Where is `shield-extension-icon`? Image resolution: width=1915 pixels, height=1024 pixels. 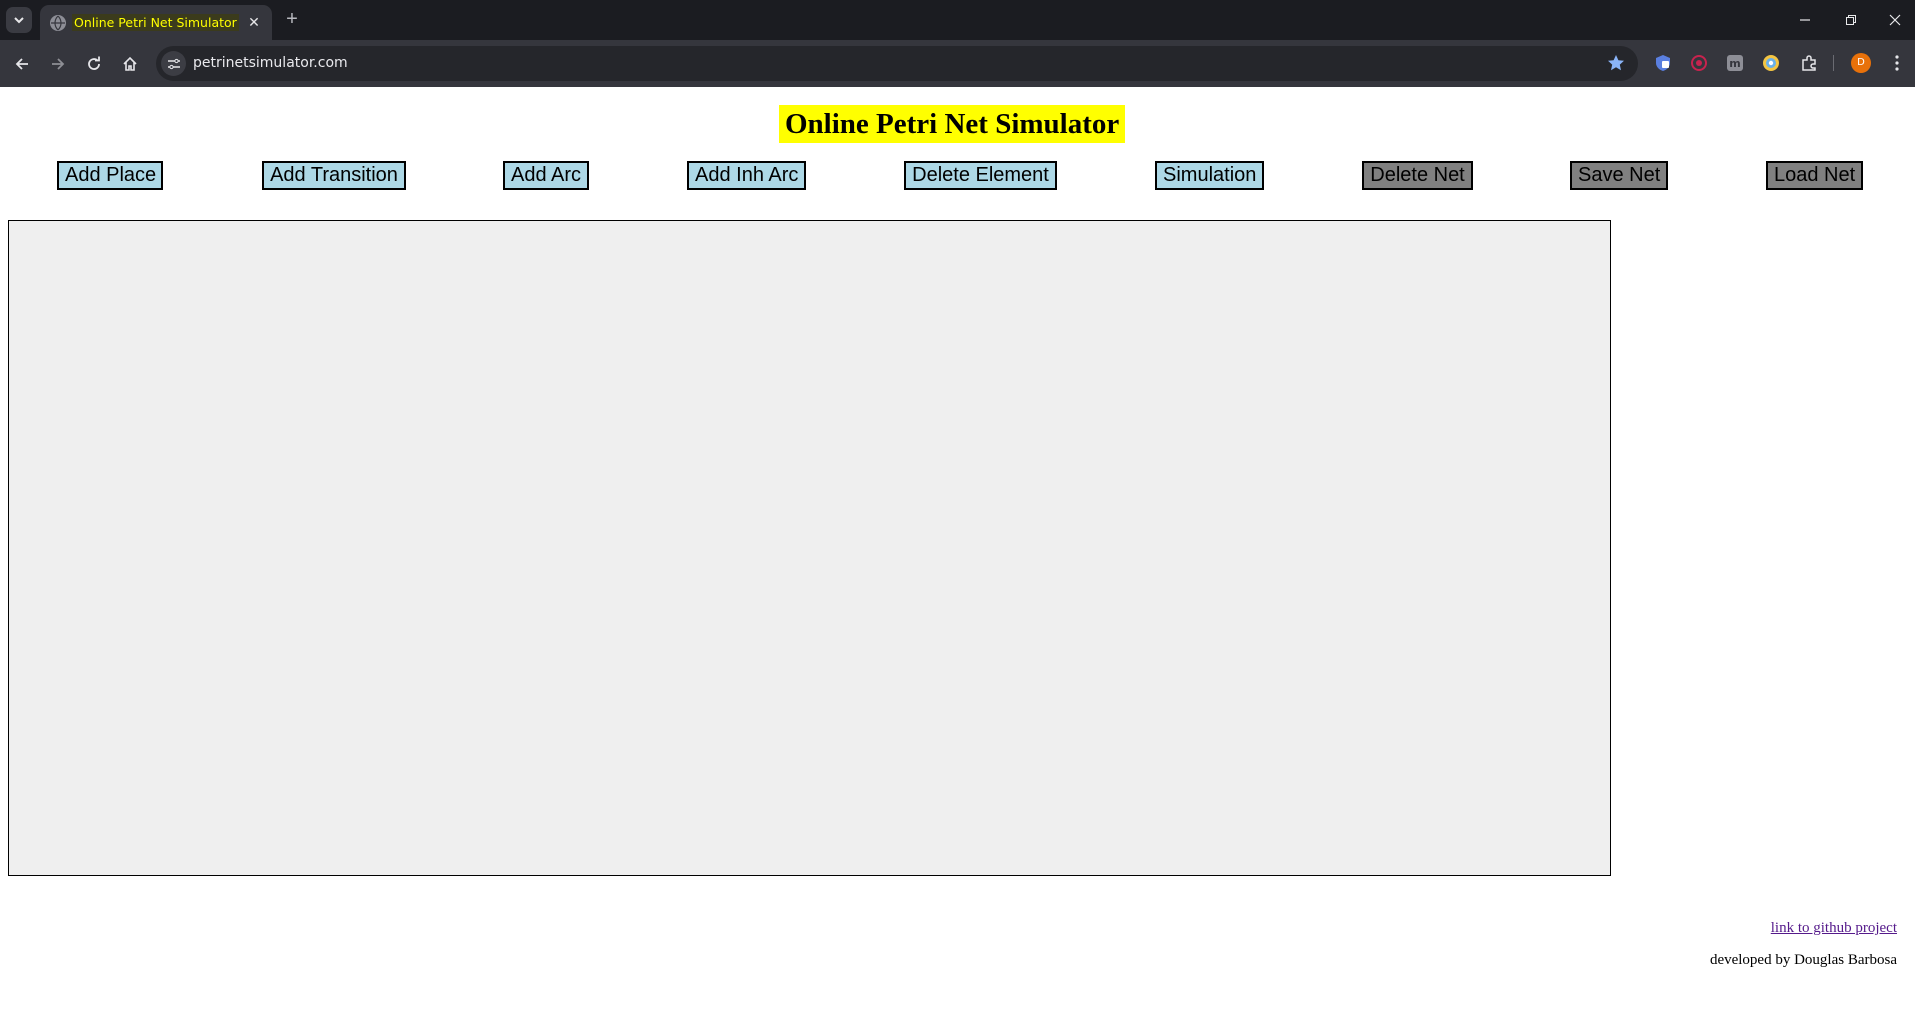
shield-extension-icon is located at coordinates (1663, 63).